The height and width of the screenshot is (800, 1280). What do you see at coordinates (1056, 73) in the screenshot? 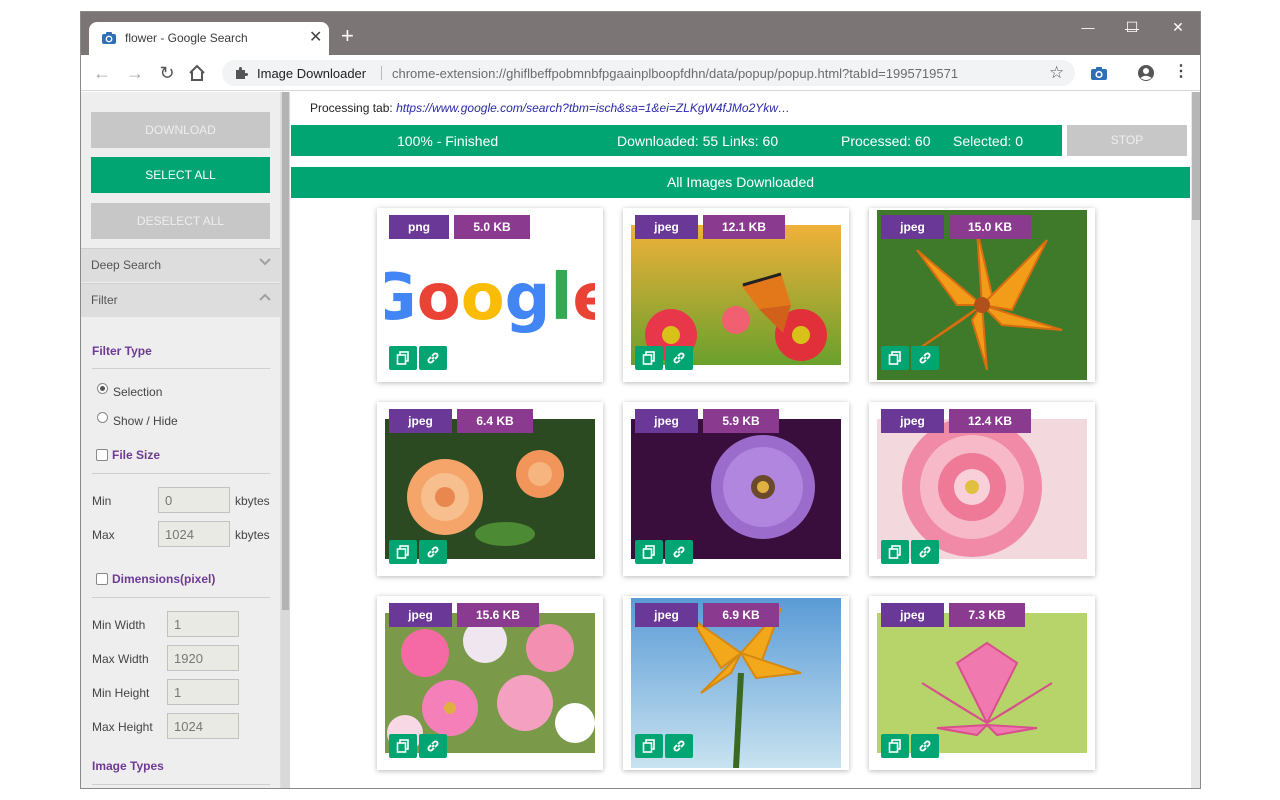
I see `star-icon: ☆` at bounding box center [1056, 73].